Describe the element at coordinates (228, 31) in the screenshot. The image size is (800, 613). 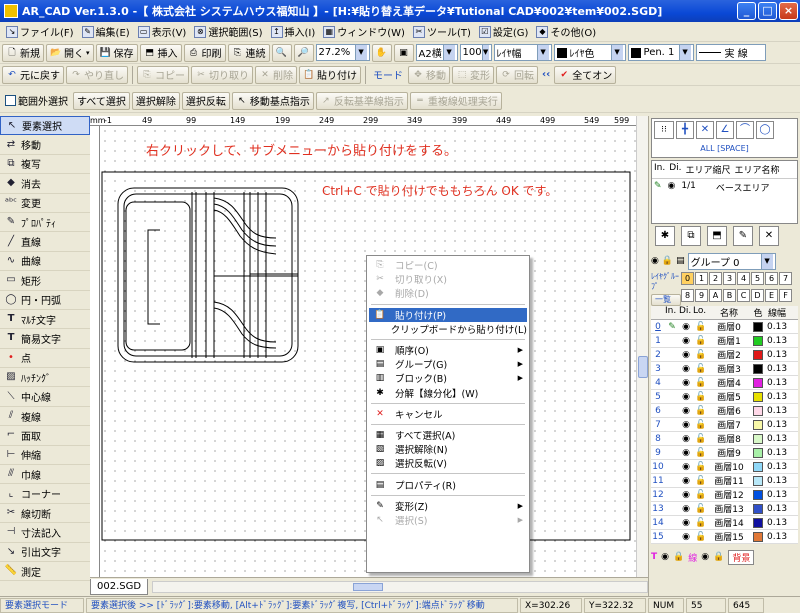
I see `menu-selection: ⊗ 選択範囲(S)` at that location.